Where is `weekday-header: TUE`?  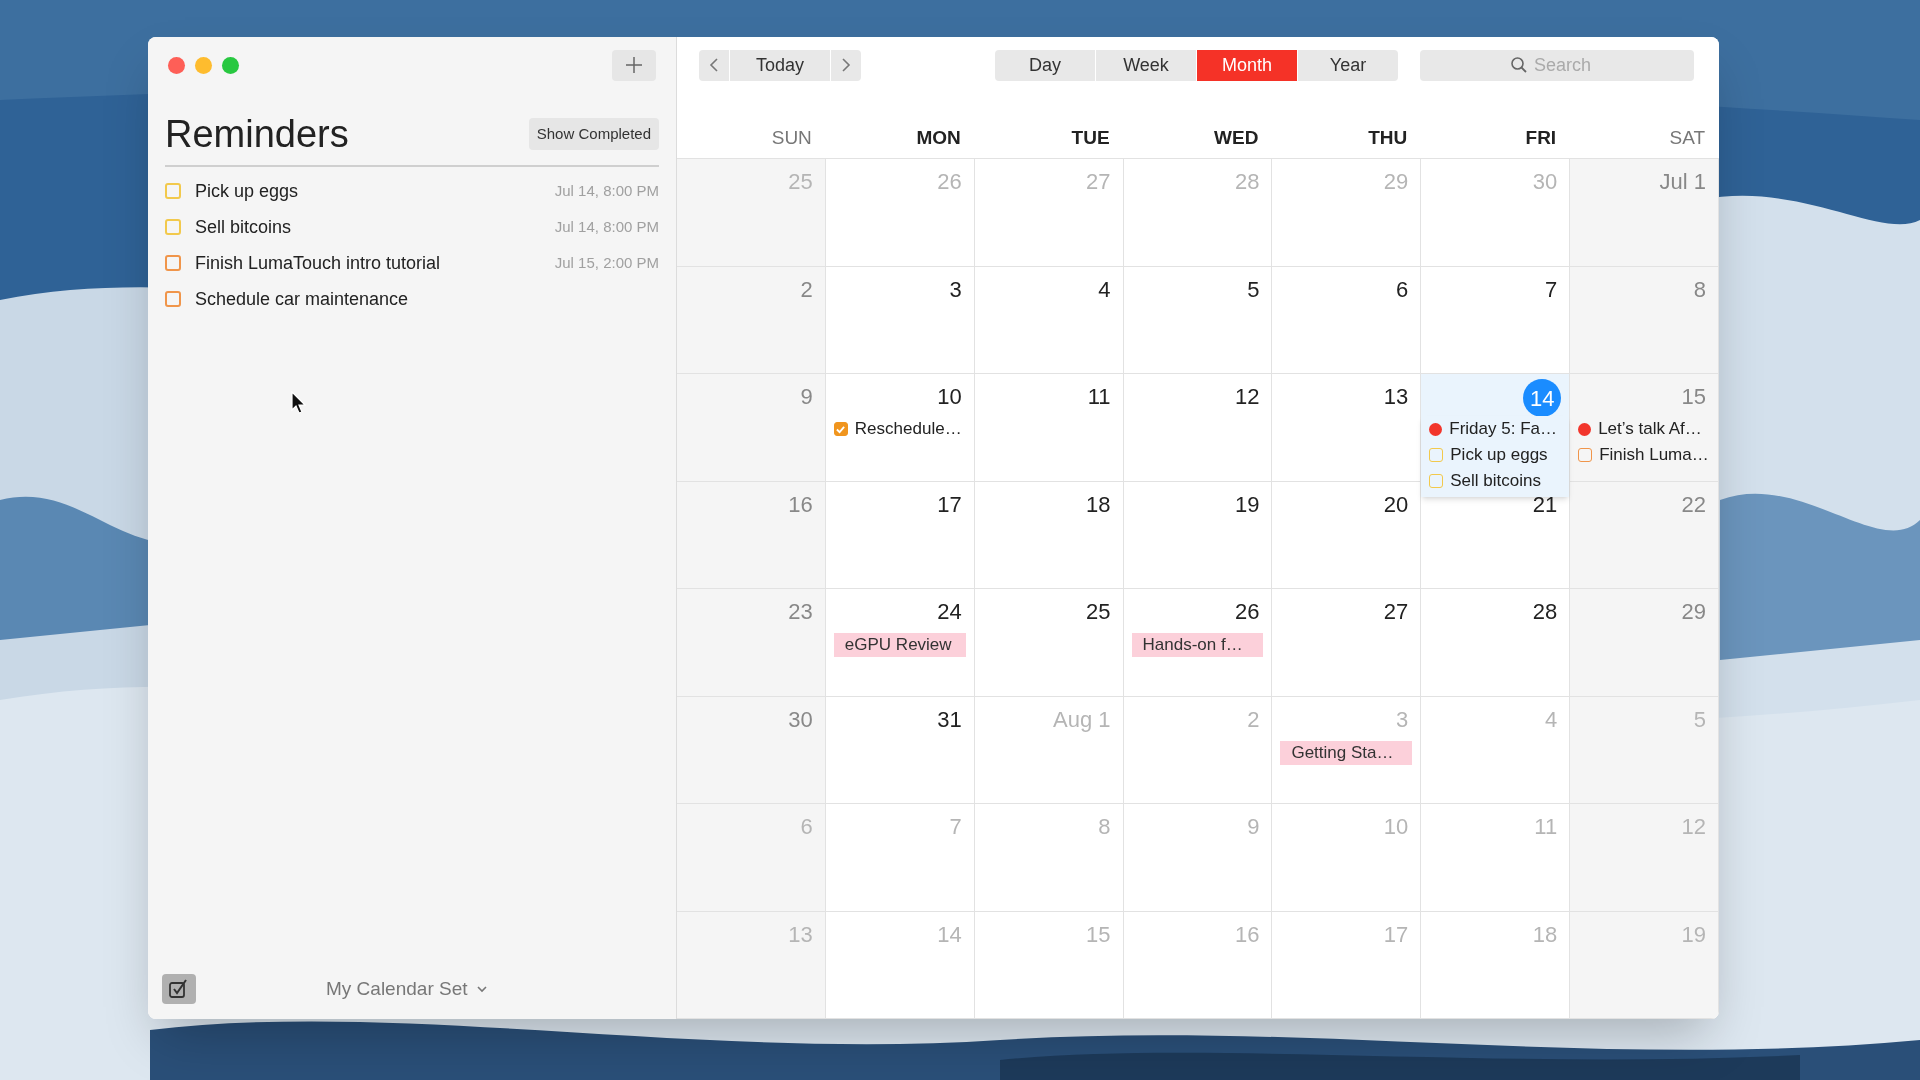 weekday-header: TUE is located at coordinates (1090, 137).